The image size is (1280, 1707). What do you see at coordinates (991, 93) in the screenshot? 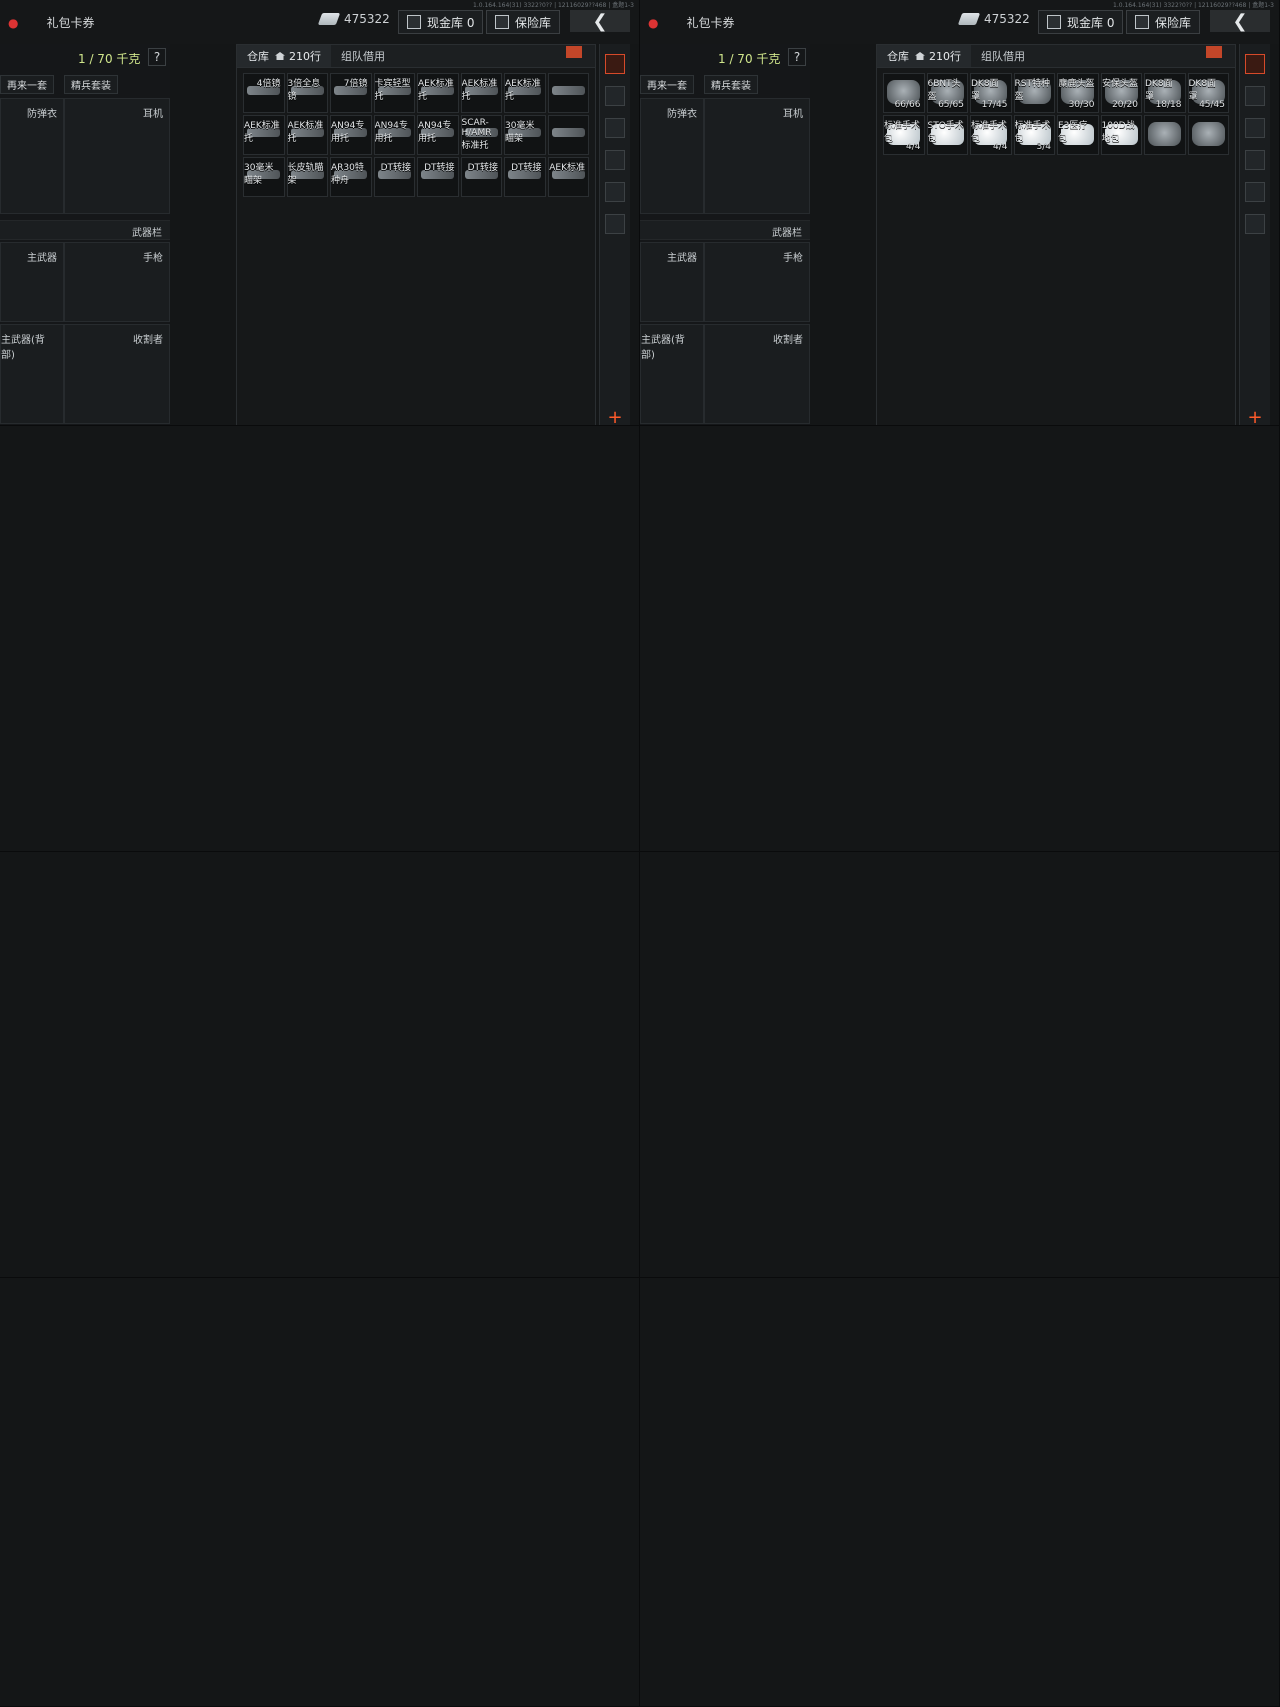
I see `inventory-item: DK8面罩 17/45` at bounding box center [991, 93].